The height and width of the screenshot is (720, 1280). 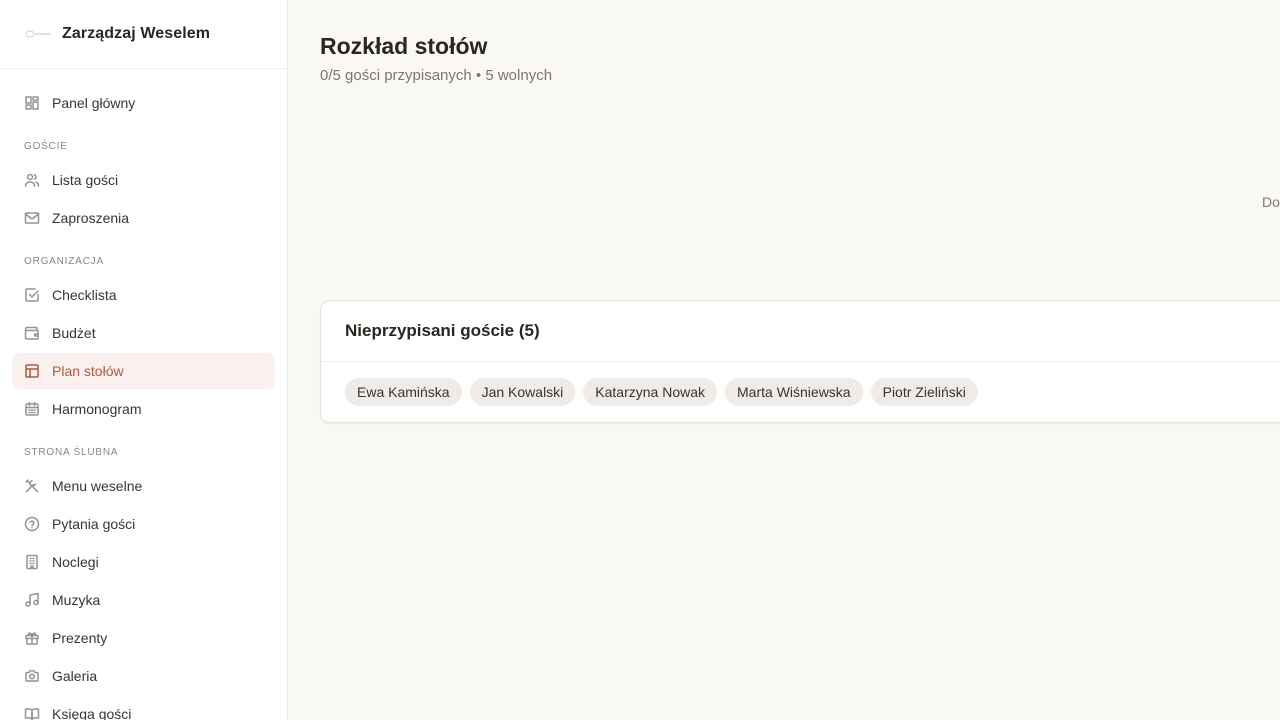 What do you see at coordinates (32, 218) in the screenshot?
I see `mail-icon` at bounding box center [32, 218].